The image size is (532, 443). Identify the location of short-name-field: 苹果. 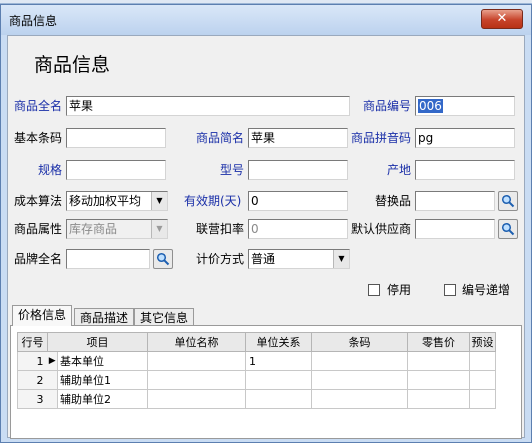
(298, 138).